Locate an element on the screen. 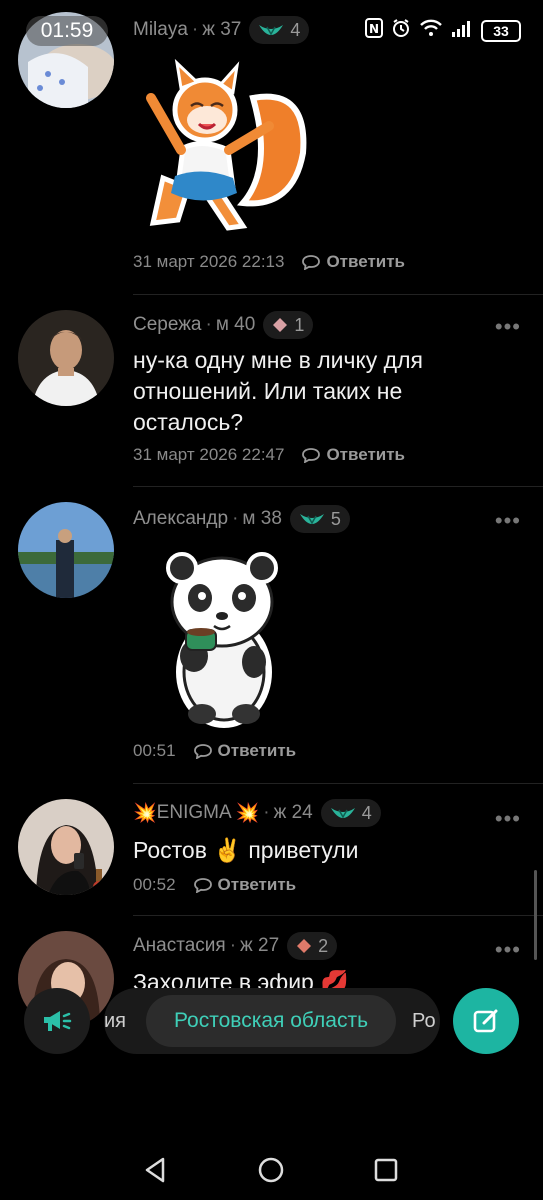 The width and height of the screenshot is (543, 1200). rank-badge: 1 is located at coordinates (288, 325).